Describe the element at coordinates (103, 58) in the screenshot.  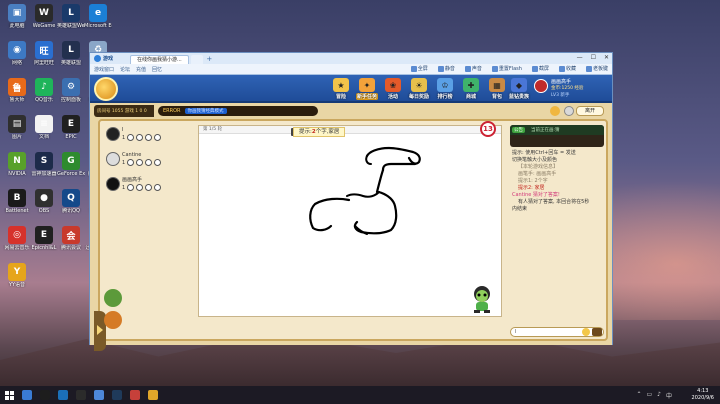
I see `browser-logo: 游戏` at that location.